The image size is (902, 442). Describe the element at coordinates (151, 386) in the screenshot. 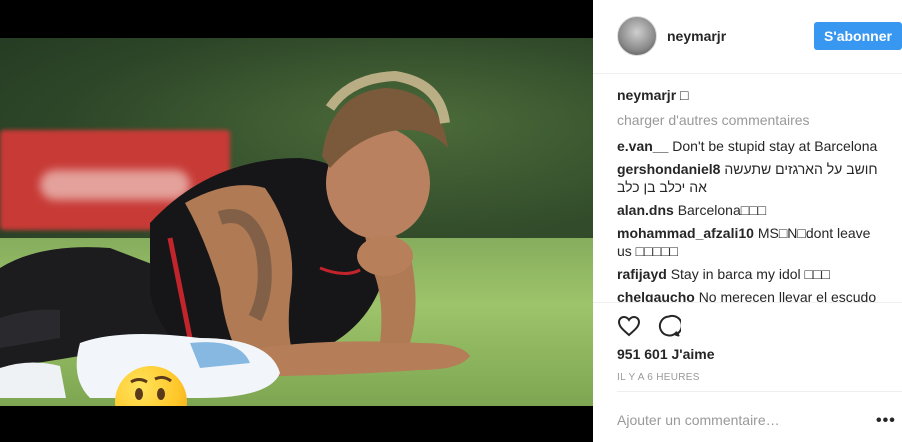

I see `thinking-face-emoji` at that location.